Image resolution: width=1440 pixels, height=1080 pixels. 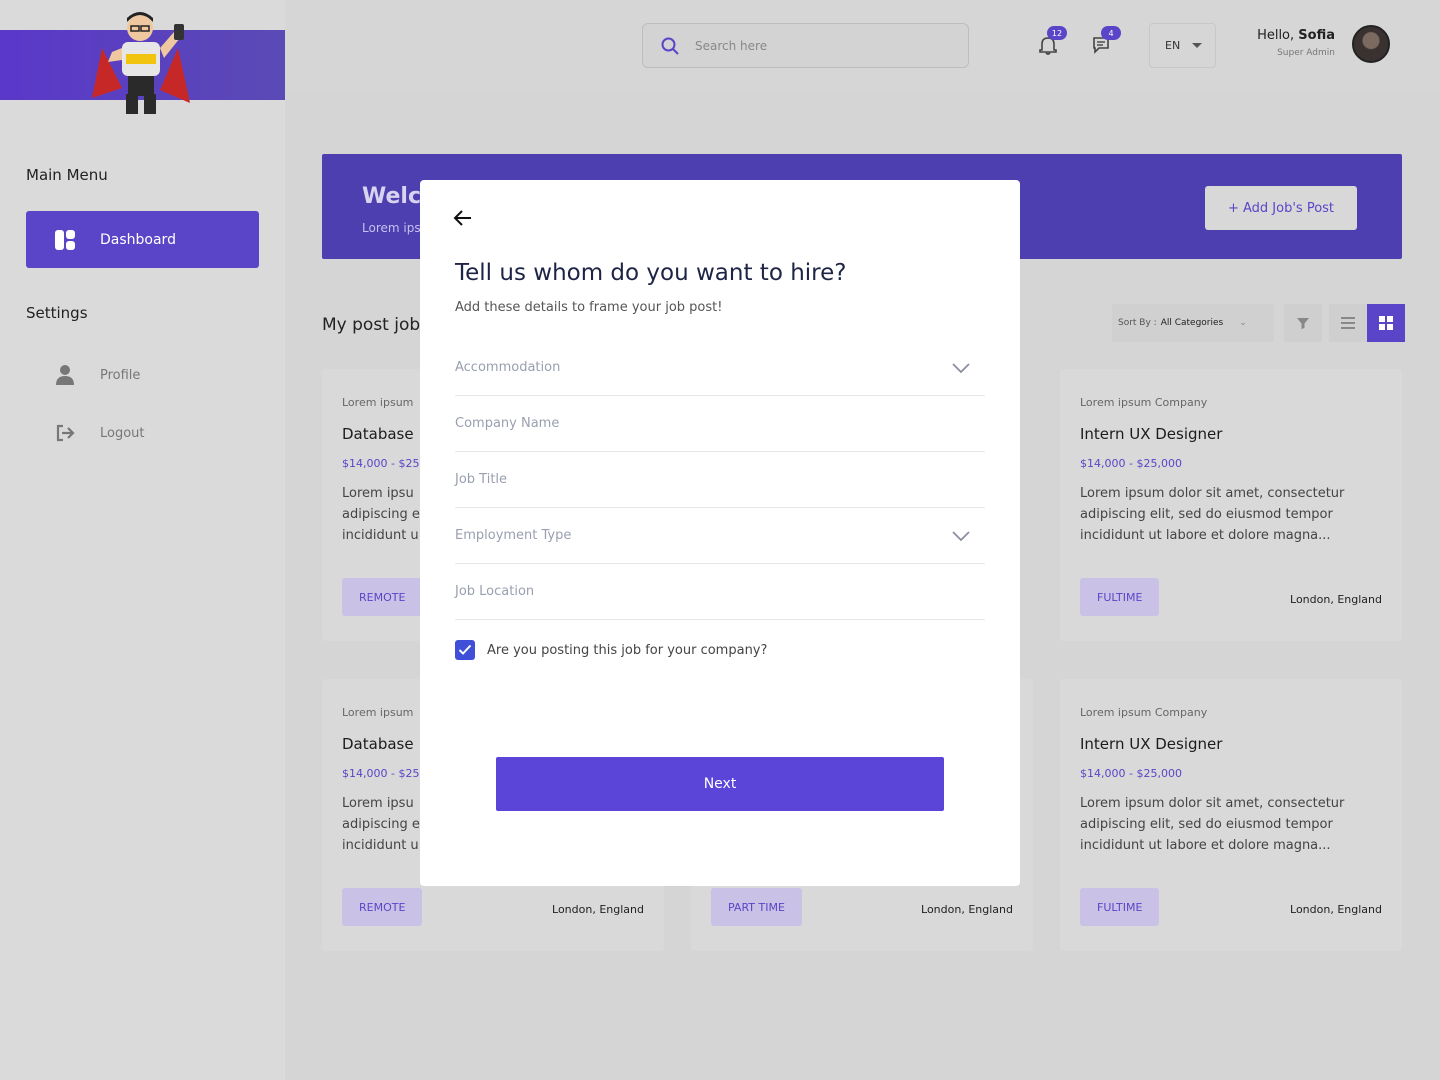 I want to click on filter-button, so click(x=1303, y=323).